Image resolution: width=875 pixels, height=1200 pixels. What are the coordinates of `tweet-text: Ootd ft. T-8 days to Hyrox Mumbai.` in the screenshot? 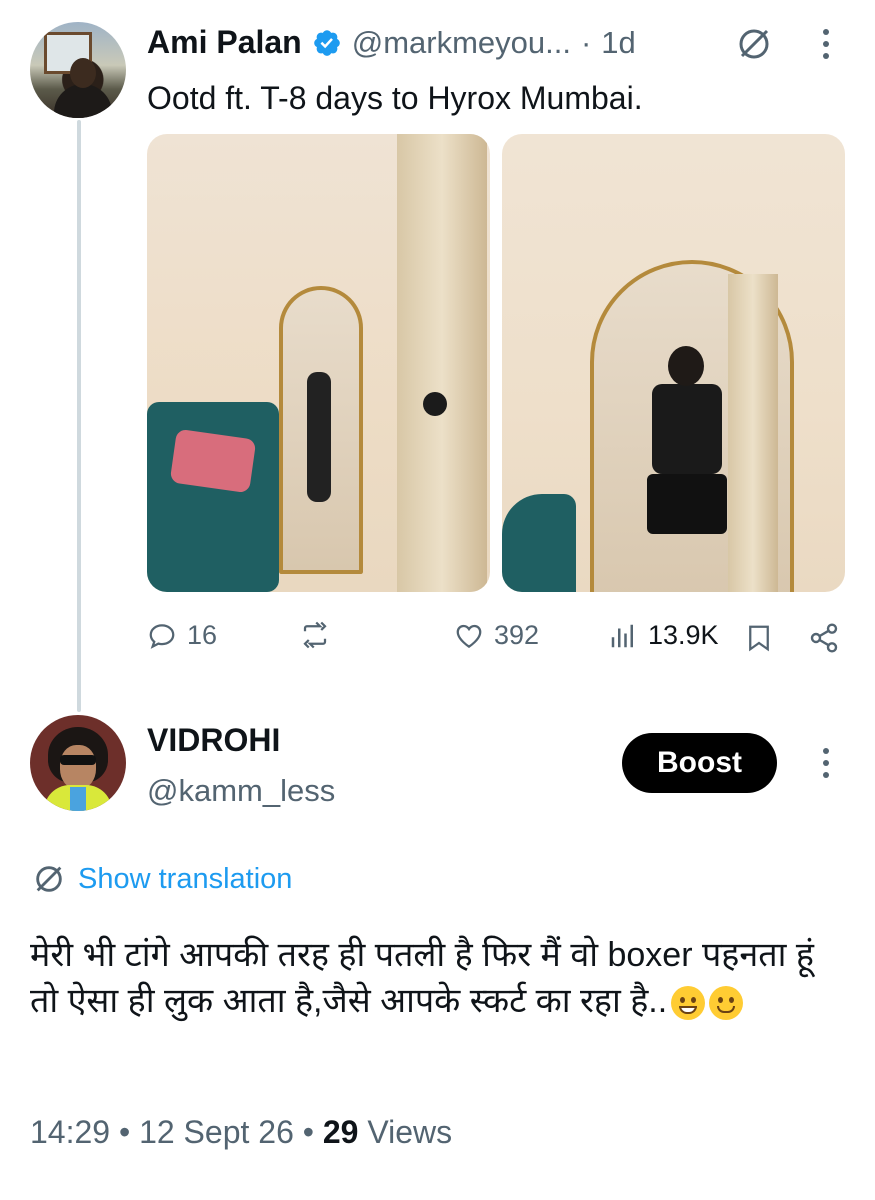 It's located at (395, 98).